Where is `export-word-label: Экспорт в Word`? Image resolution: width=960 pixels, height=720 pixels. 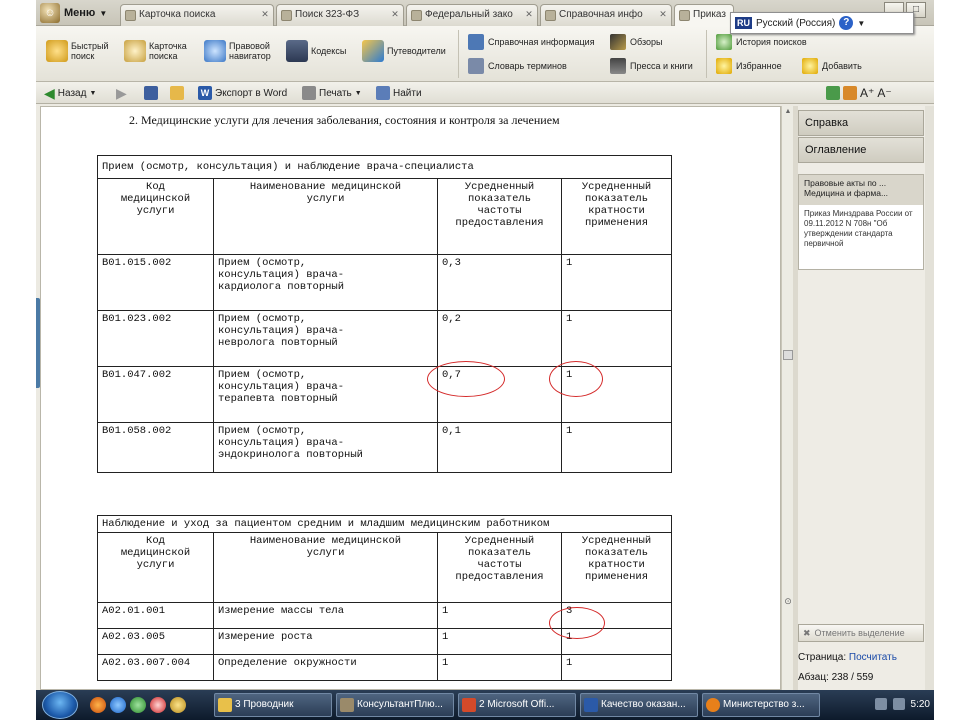 export-word-label: Экспорт в Word is located at coordinates (251, 93).